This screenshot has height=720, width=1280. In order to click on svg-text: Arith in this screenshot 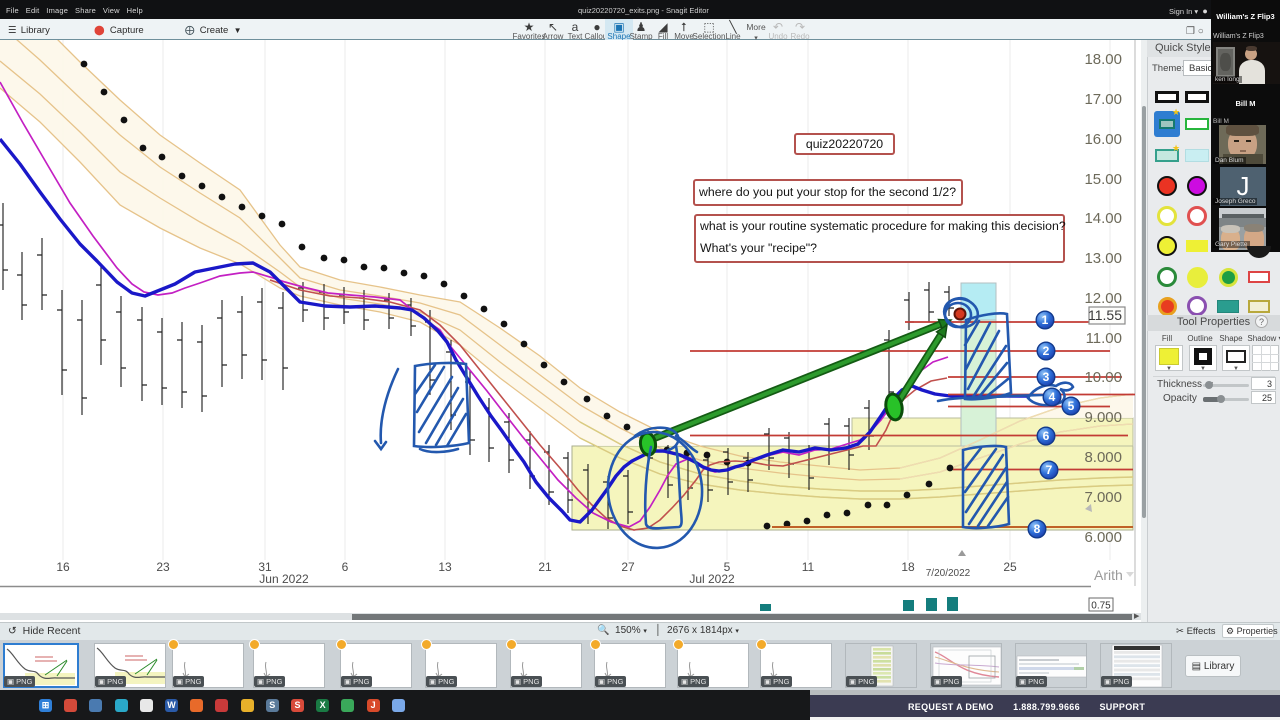, I will do `click(1108, 575)`.